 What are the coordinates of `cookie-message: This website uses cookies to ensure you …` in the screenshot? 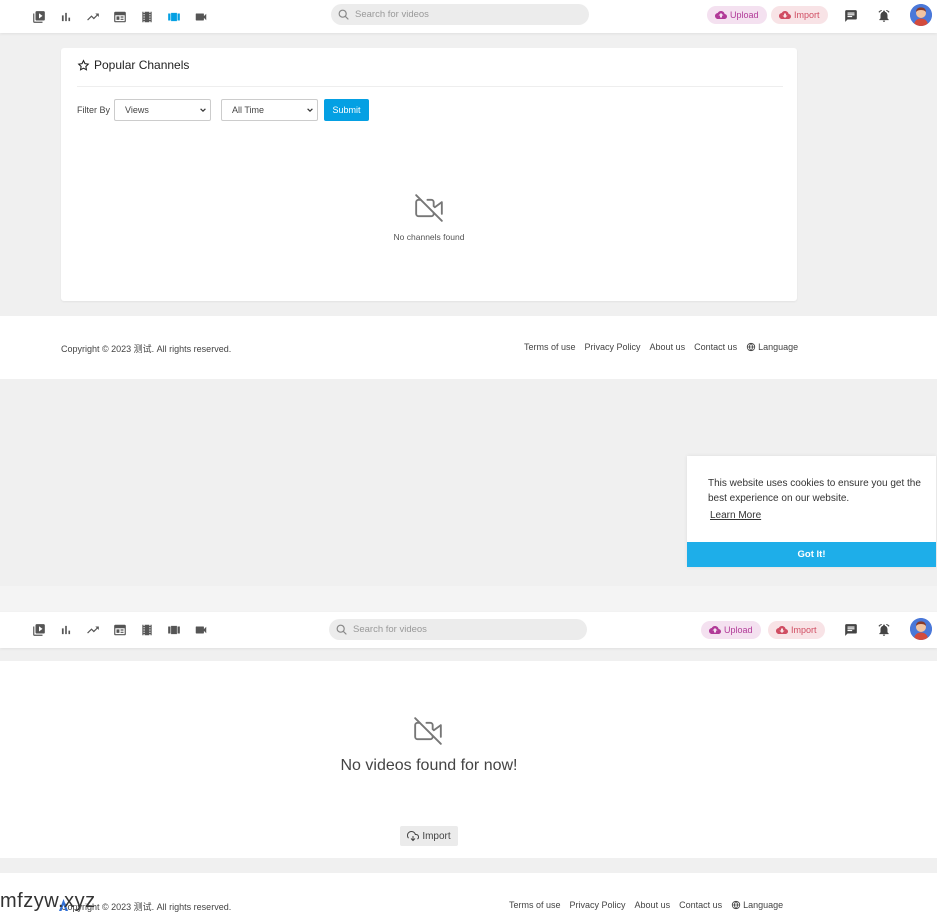 It's located at (814, 491).